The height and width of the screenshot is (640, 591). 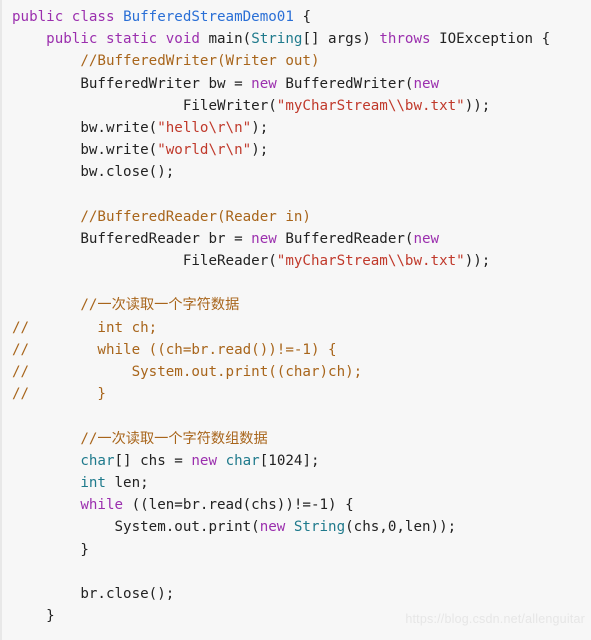 What do you see at coordinates (490, 39) in the screenshot?
I see `code-token-pln: IOException {` at bounding box center [490, 39].